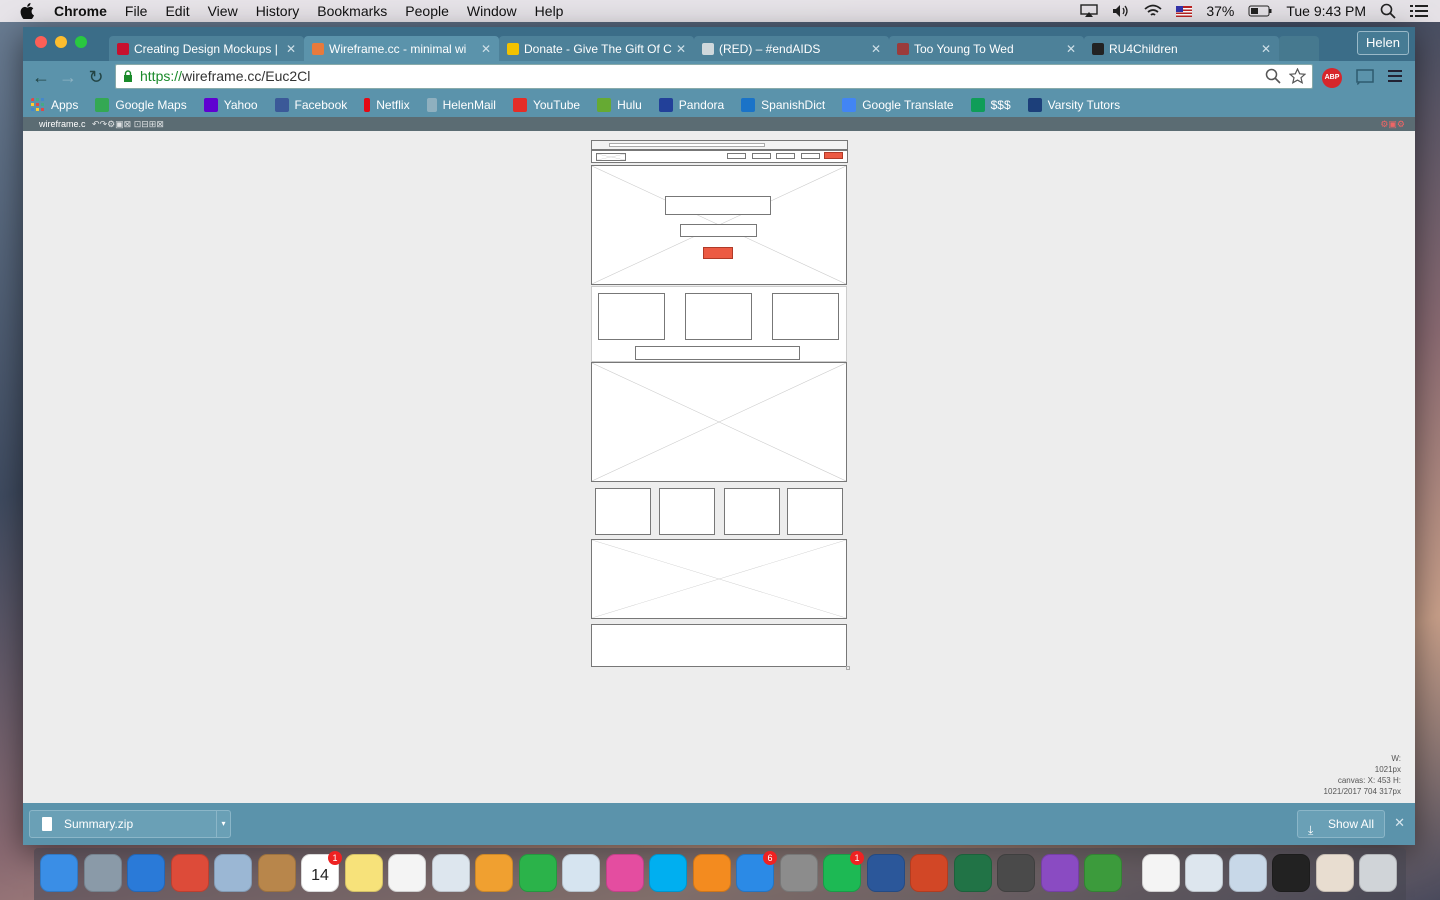  Describe the element at coordinates (596, 48) in the screenshot. I see `tab-donate: Donate - Give The Gift Of C ✕` at that location.